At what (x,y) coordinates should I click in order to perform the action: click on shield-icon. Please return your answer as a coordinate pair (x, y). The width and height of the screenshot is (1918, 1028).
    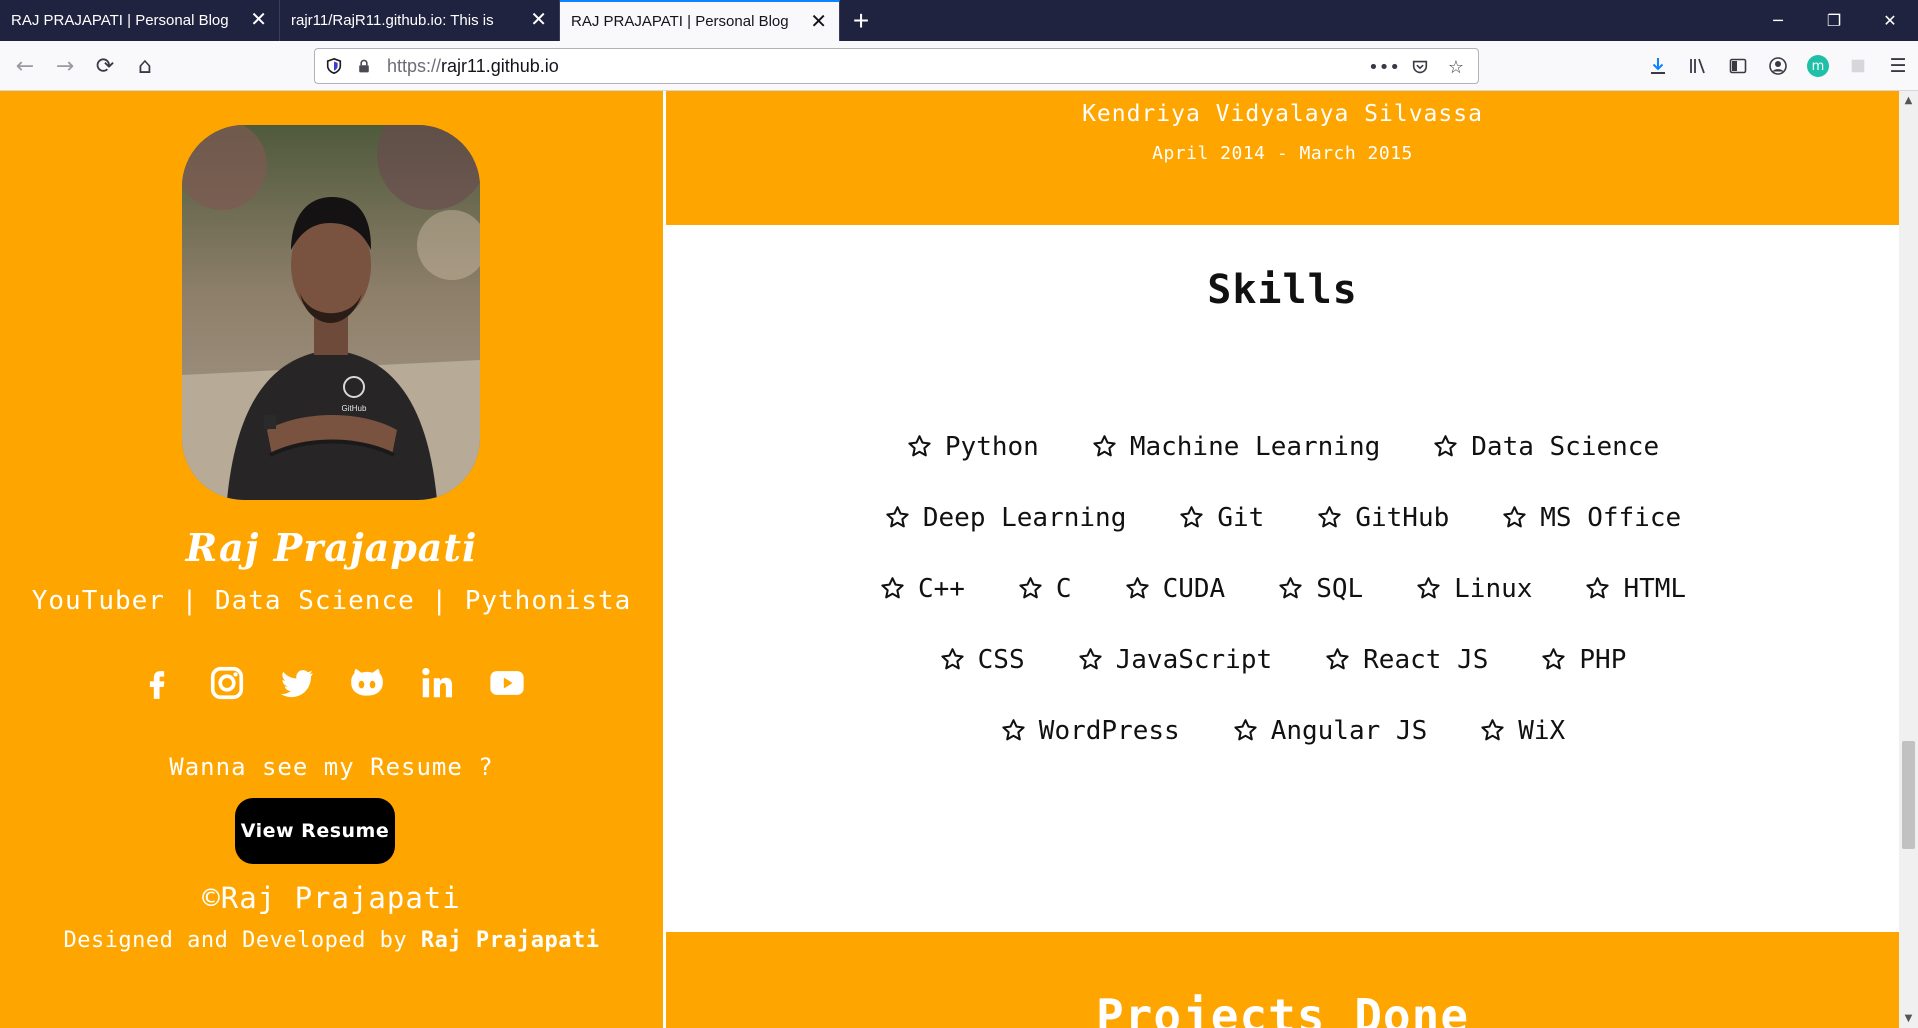
    Looking at the image, I should click on (334, 66).